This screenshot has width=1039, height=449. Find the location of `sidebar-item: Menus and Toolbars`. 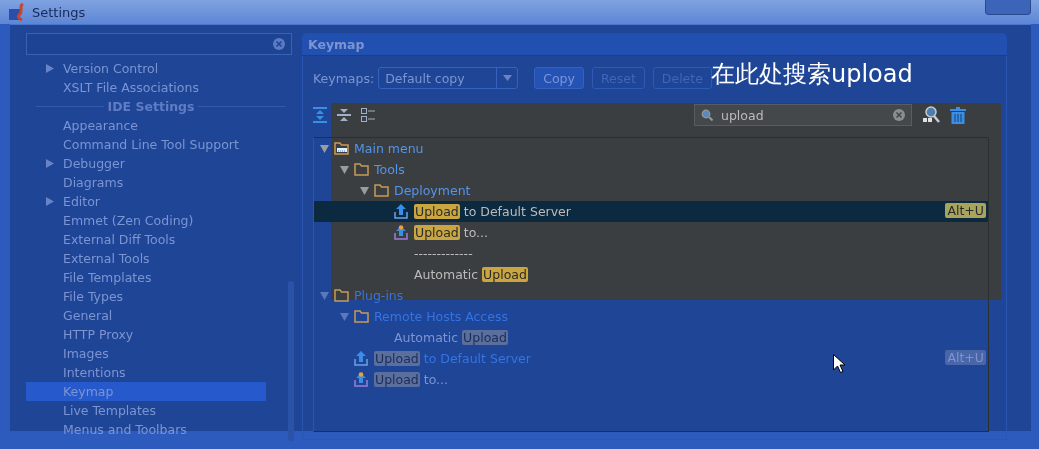

sidebar-item: Menus and Toolbars is located at coordinates (125, 429).